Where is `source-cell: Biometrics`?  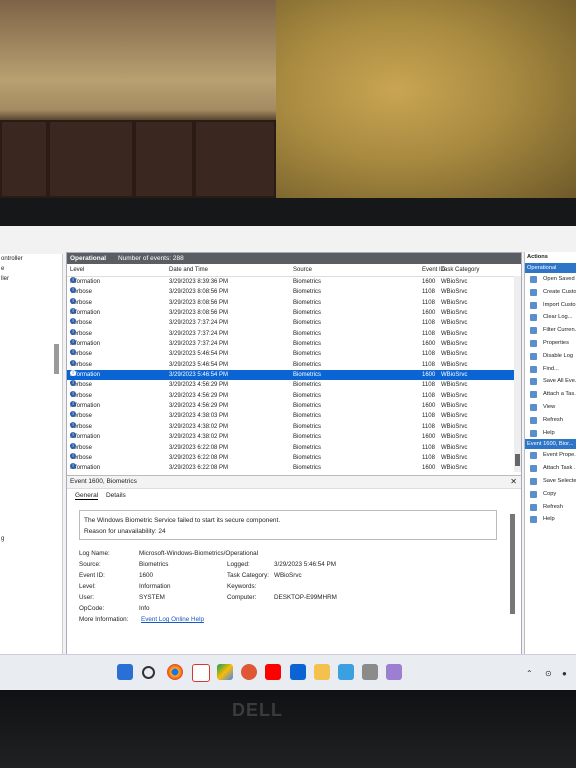 source-cell: Biometrics is located at coordinates (307, 468).